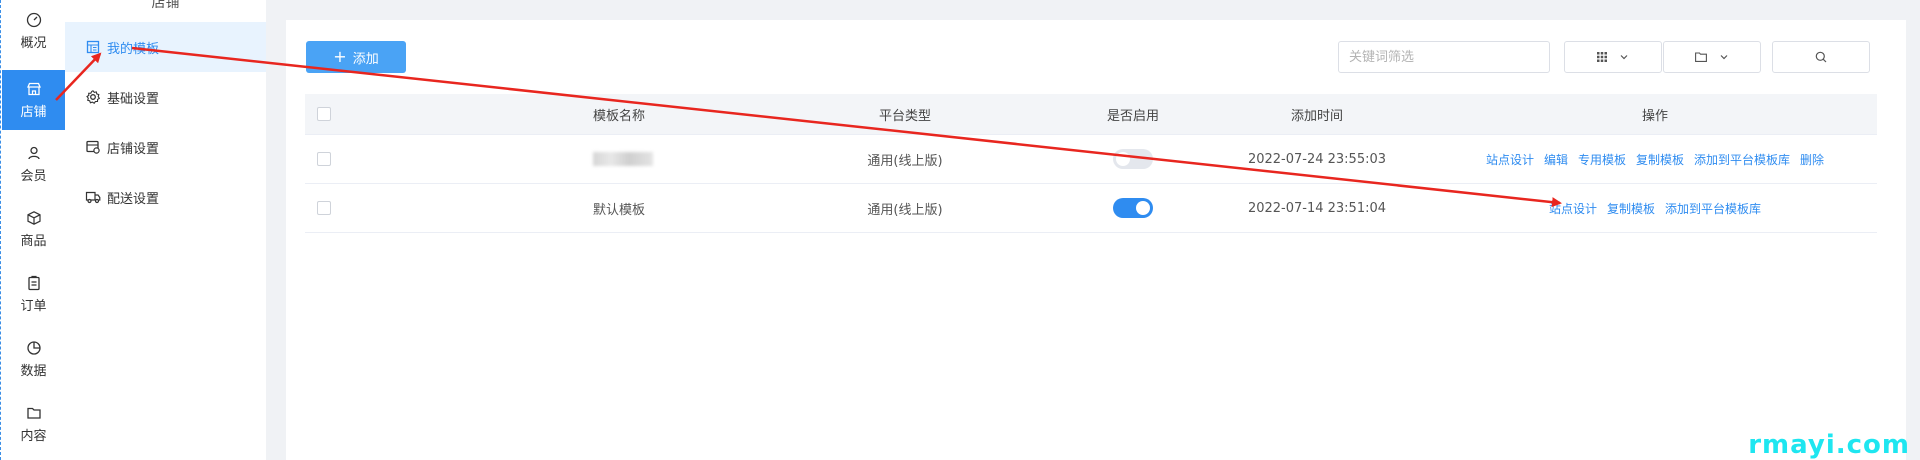 The width and height of the screenshot is (1920, 460). Describe the element at coordinates (33, 112) in the screenshot. I see `nav-item-label: 店铺` at that location.